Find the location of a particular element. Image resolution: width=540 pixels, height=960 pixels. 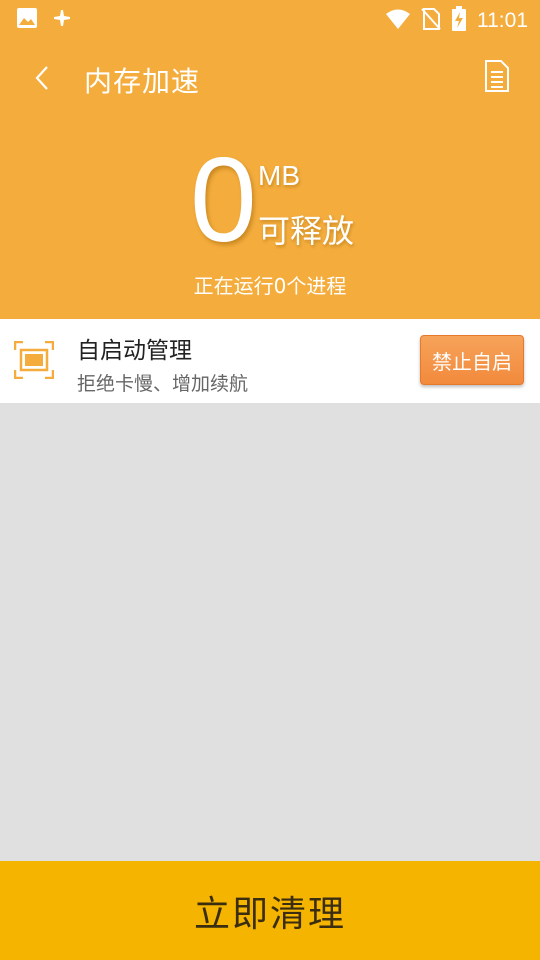

back-button is located at coordinates (42, 80).